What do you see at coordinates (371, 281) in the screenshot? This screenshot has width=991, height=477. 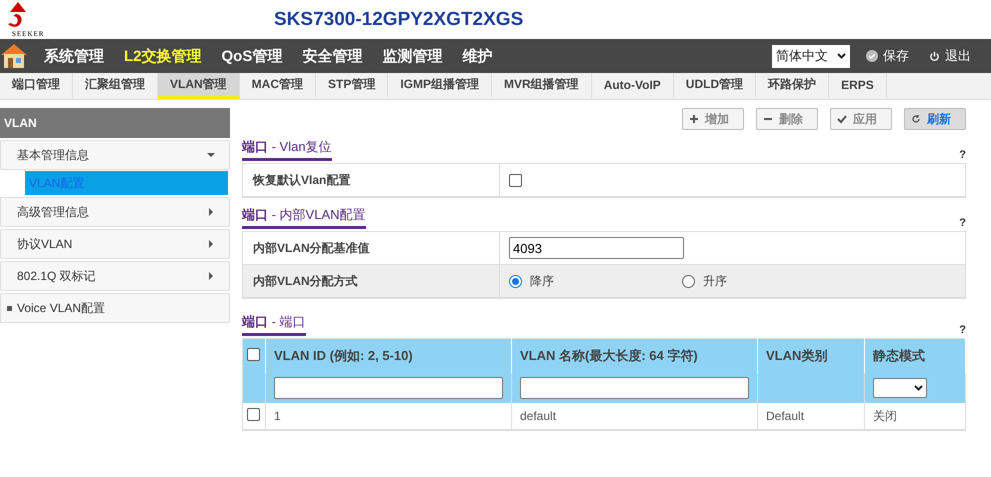 I see `field-label: 内部VLAN分配方式` at bounding box center [371, 281].